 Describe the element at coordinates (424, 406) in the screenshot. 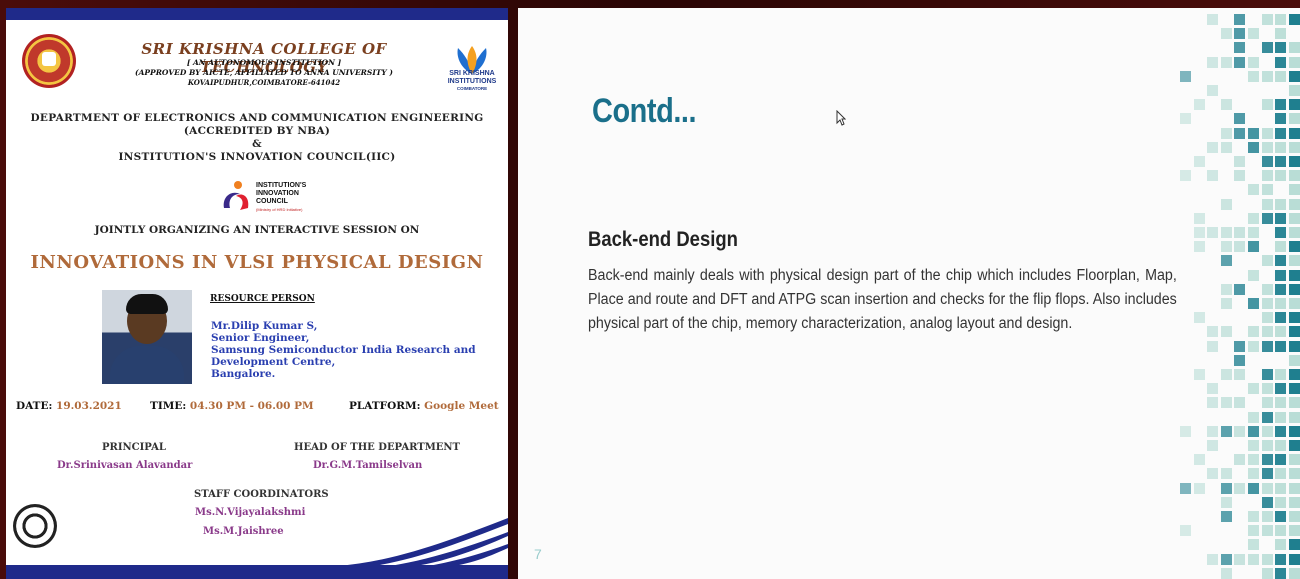

I see `platform-info: PLATFORM: Google Meet` at that location.